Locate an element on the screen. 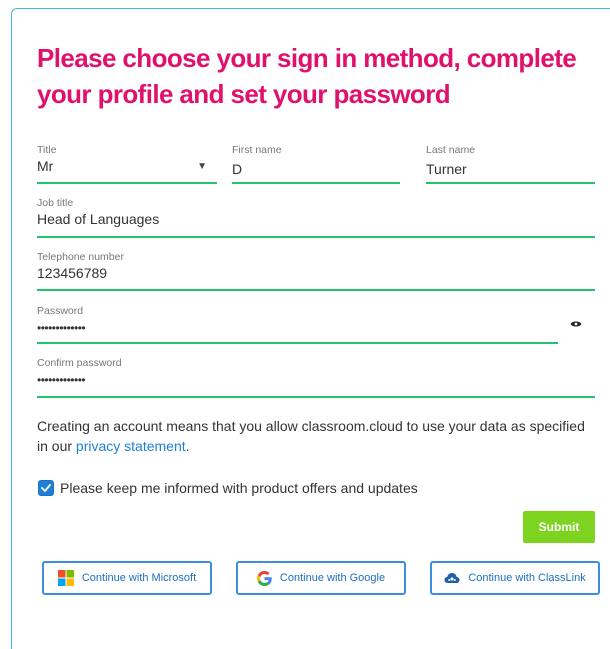 The width and height of the screenshot is (610, 649). last-name-underline is located at coordinates (510, 183).